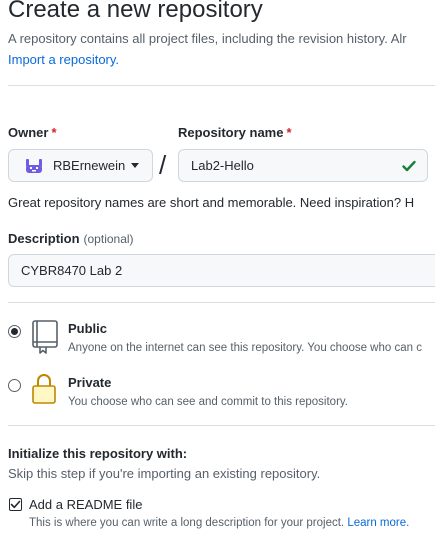 The width and height of the screenshot is (435, 536). I want to click on public-radio, so click(14, 331).